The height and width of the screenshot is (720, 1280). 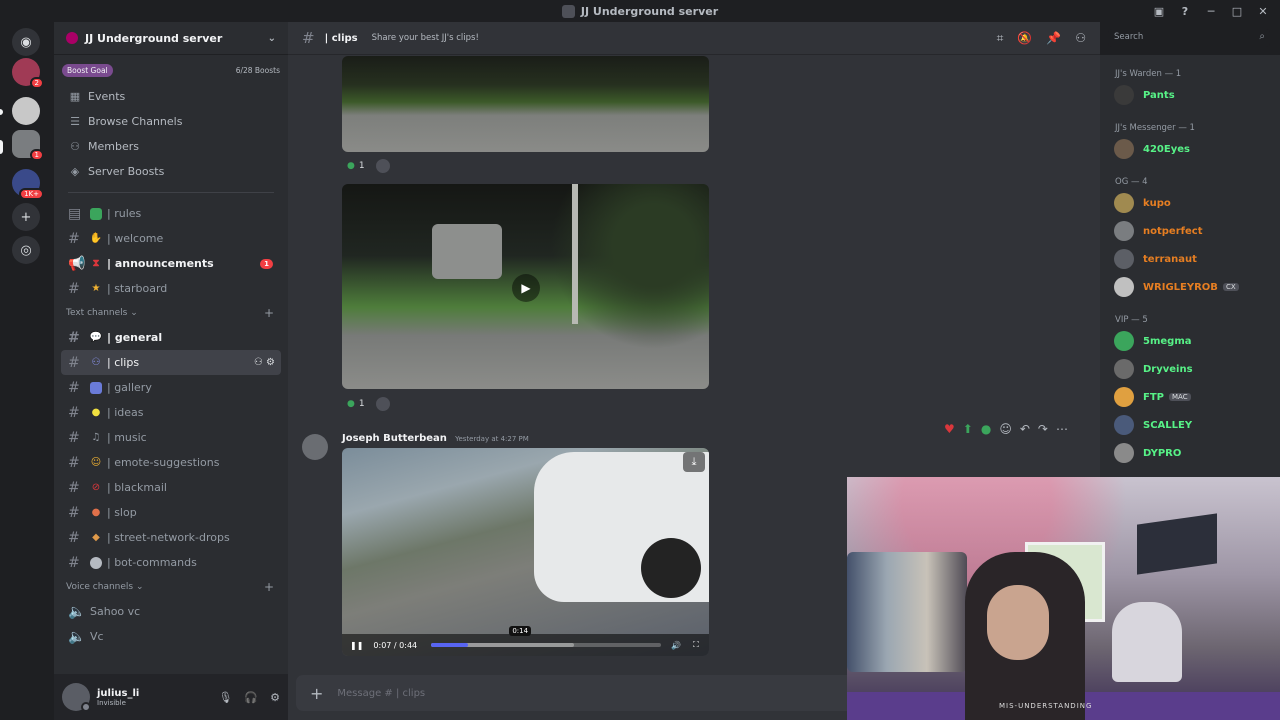 I want to click on member-item: notperfect, so click(x=1190, y=231).